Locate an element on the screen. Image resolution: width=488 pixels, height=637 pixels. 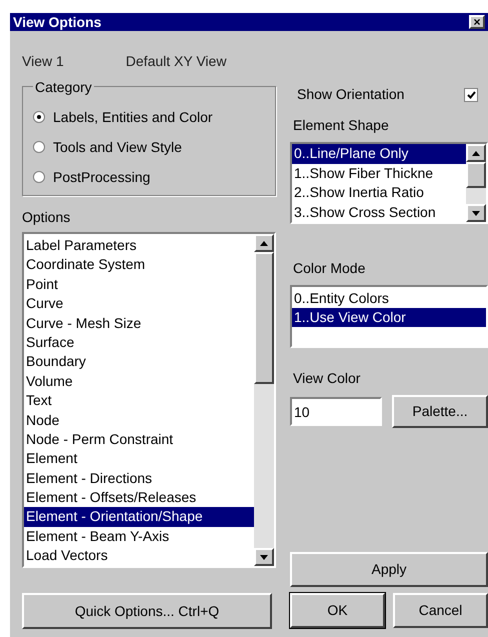
list-item: 1..Use View Color is located at coordinates (389, 317).